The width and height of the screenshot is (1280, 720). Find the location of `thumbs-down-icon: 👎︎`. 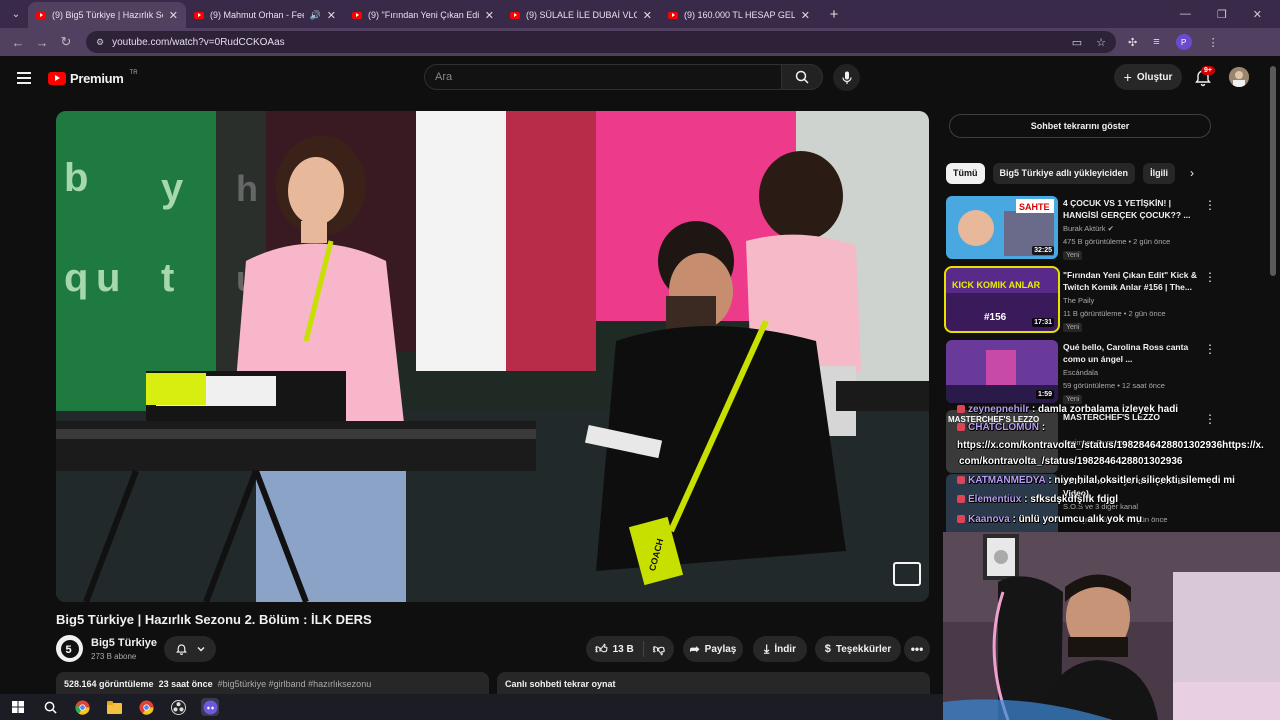

thumbs-down-icon: 👎︎ is located at coordinates (659, 649).